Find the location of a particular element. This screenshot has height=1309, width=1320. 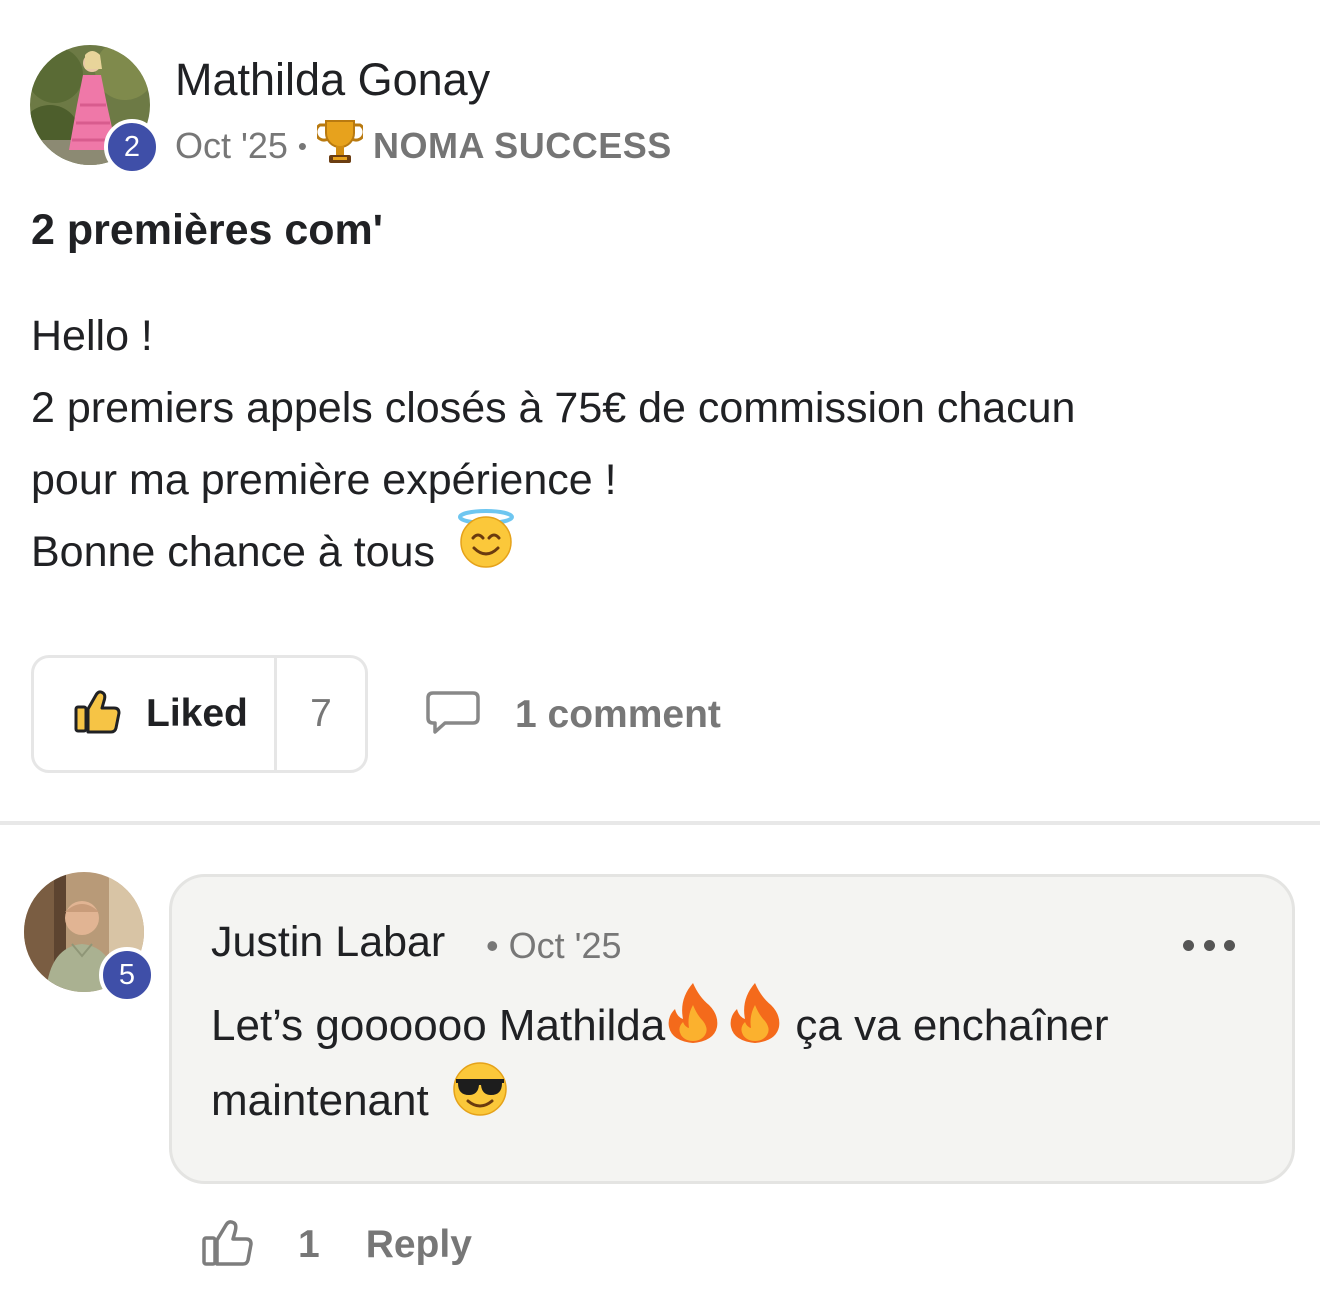

comment-author-name: Justin Labar is located at coordinates (328, 942).